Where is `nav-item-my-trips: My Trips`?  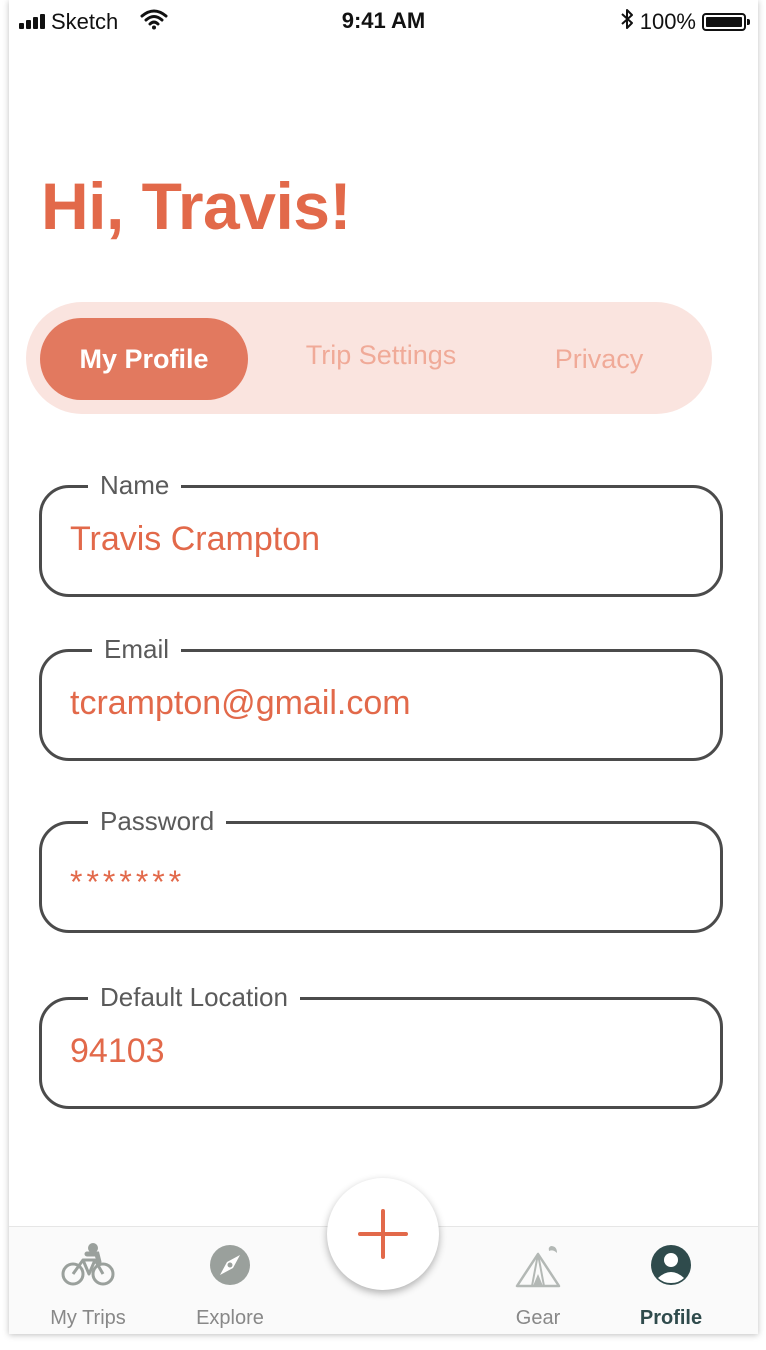
nav-item-my-trips: My Trips is located at coordinates (88, 1285).